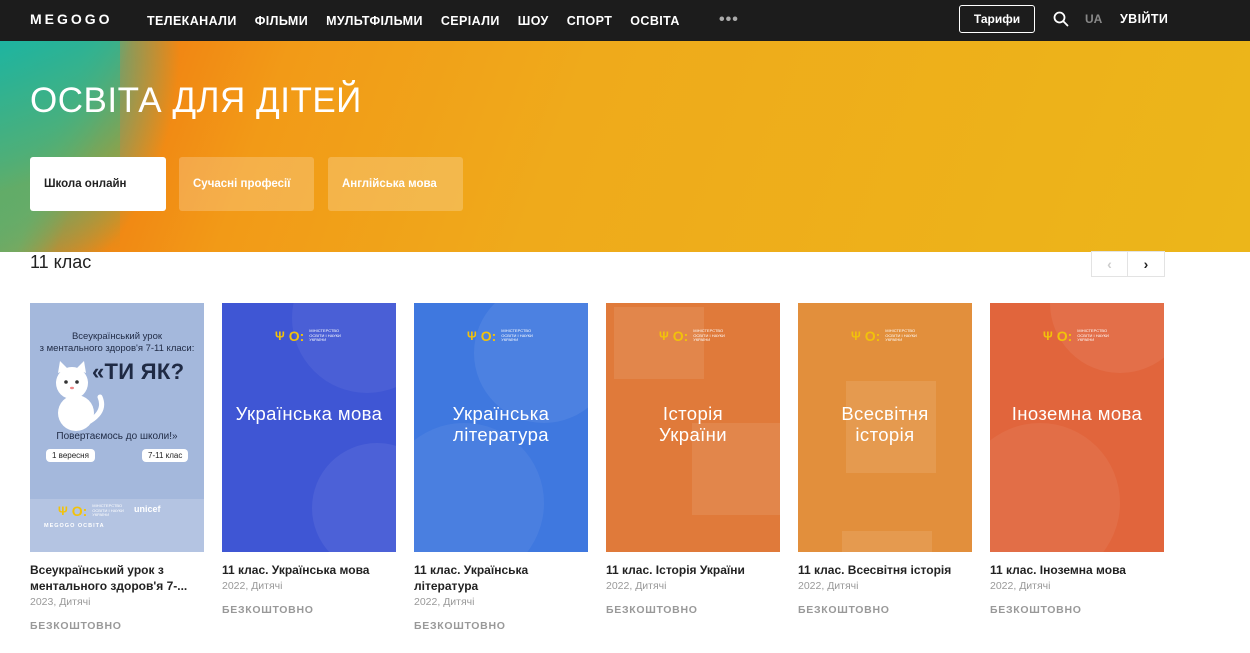 The image size is (1250, 653). Describe the element at coordinates (138, 371) in the screenshot. I see `poster-headline: «ТИ ЯК?` at that location.